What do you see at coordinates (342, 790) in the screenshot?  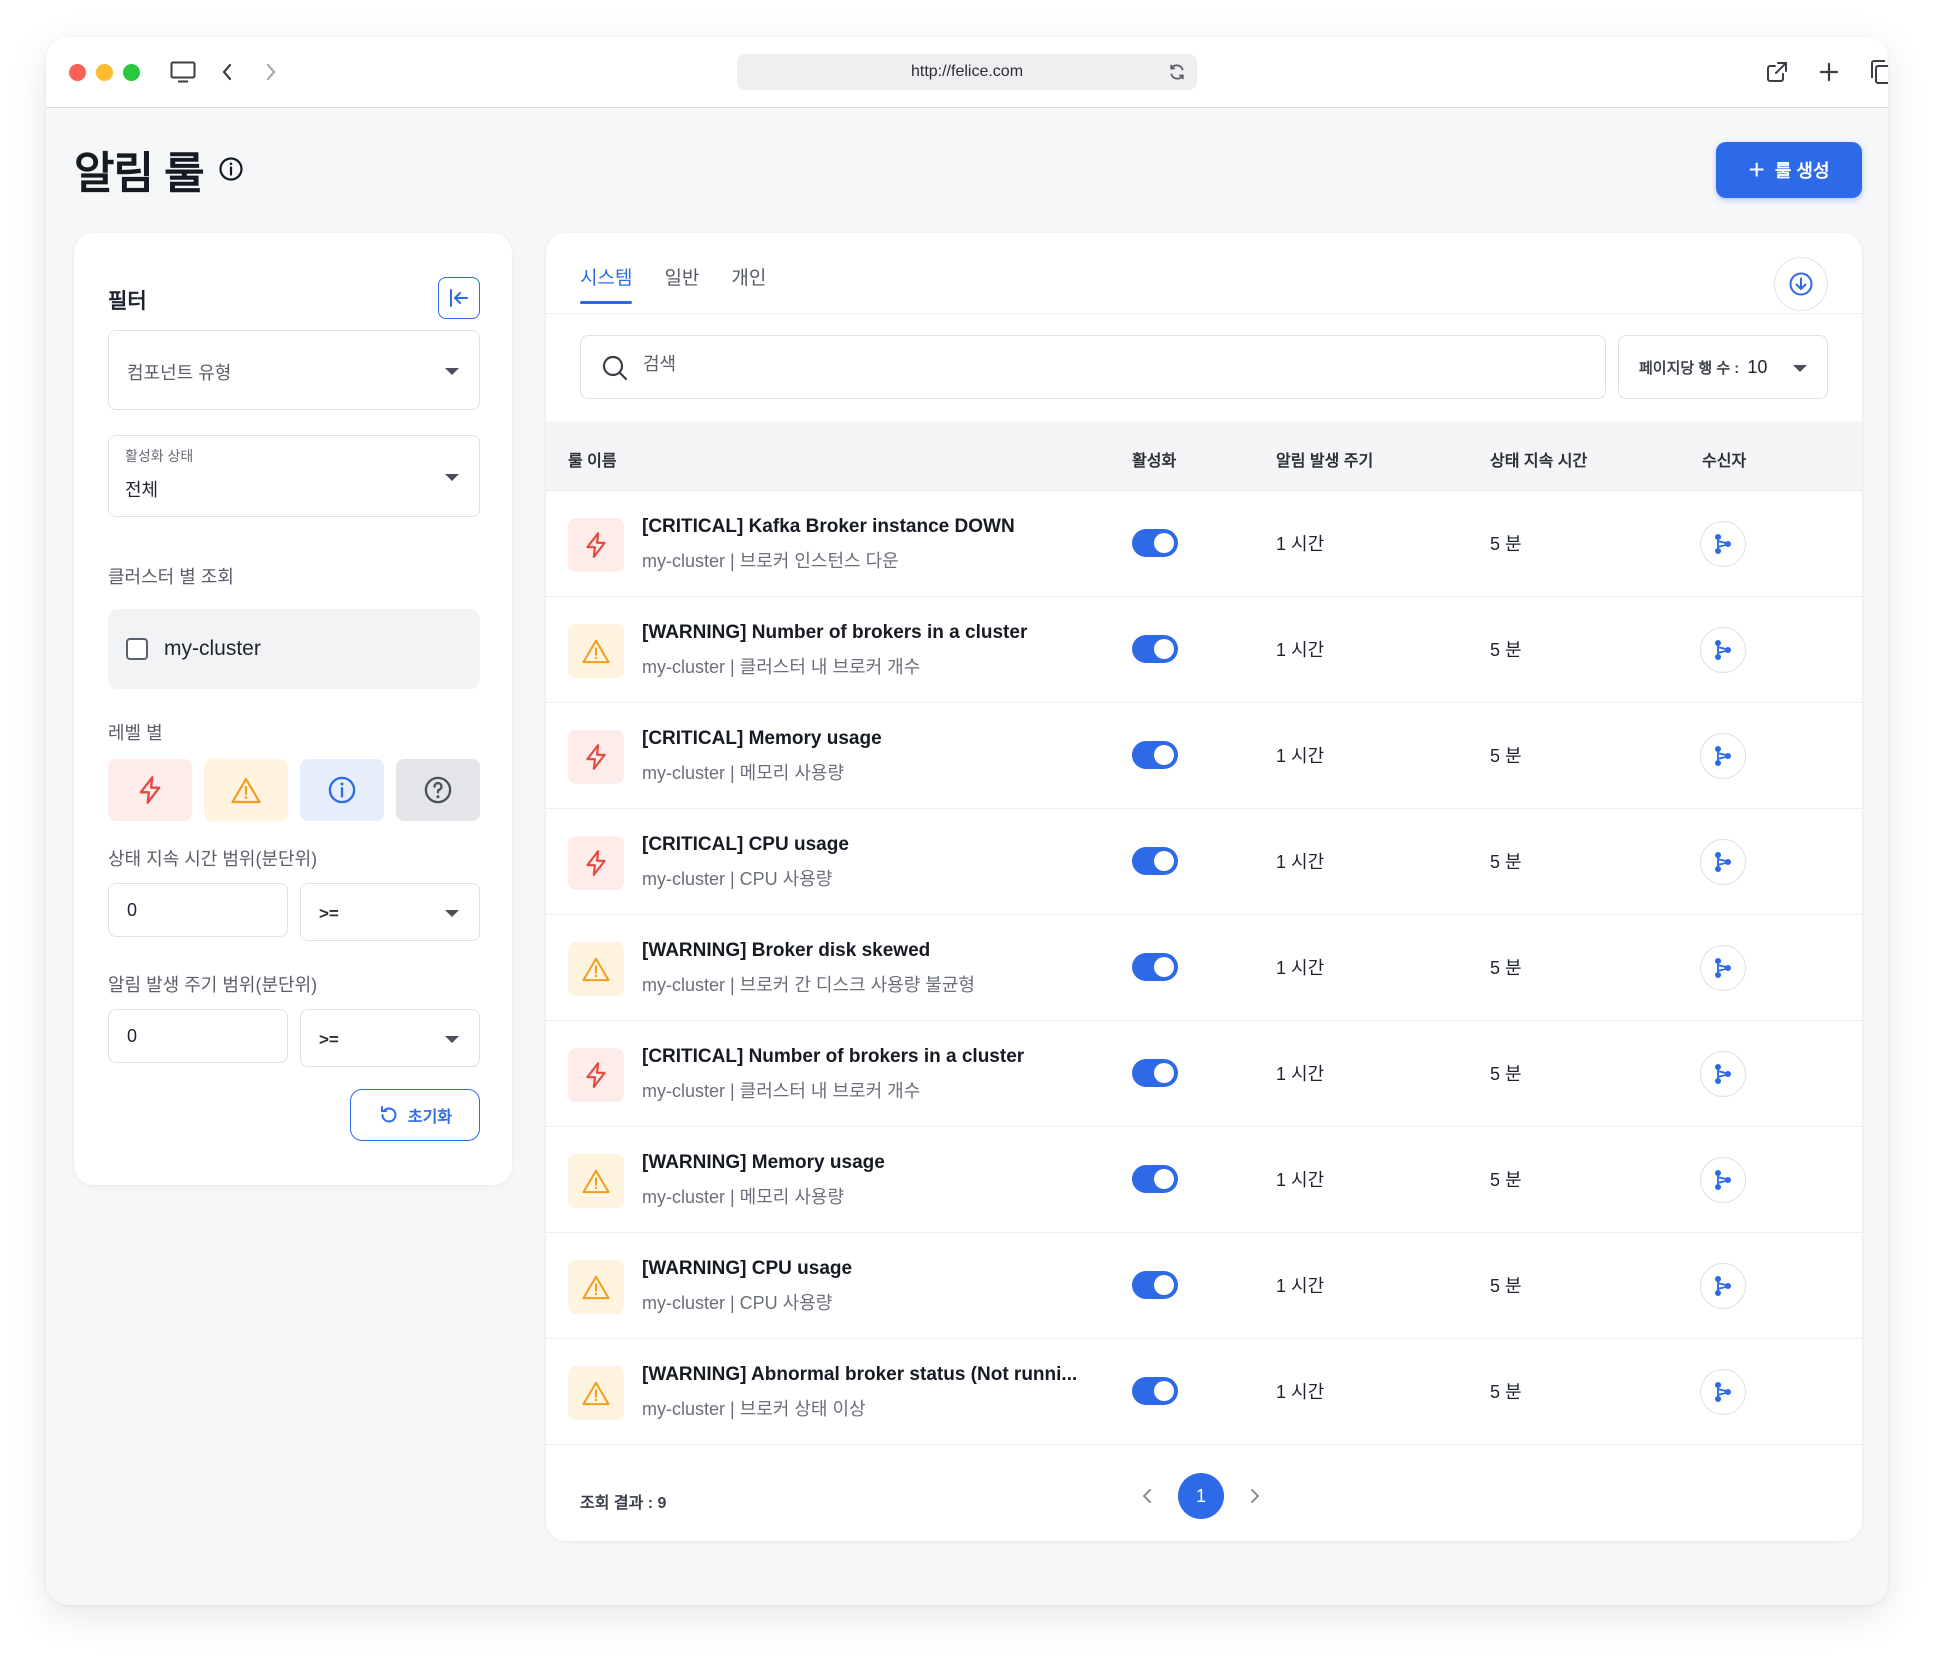 I see `level-filter-info` at bounding box center [342, 790].